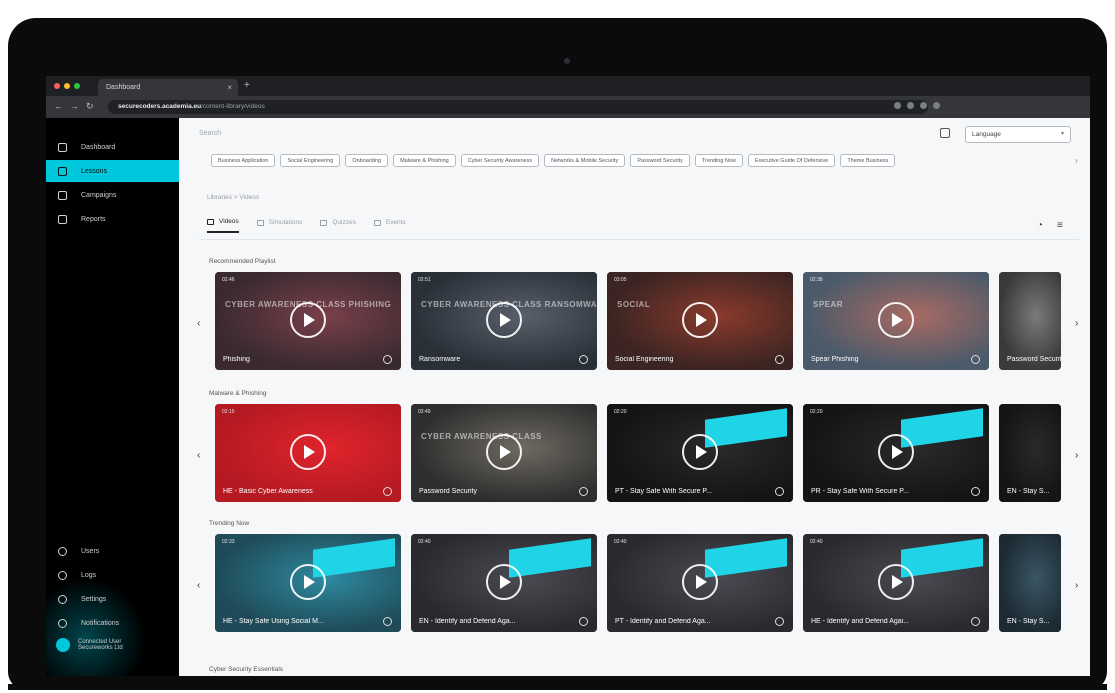  Describe the element at coordinates (567, 61) in the screenshot. I see `camera-dot` at that location.